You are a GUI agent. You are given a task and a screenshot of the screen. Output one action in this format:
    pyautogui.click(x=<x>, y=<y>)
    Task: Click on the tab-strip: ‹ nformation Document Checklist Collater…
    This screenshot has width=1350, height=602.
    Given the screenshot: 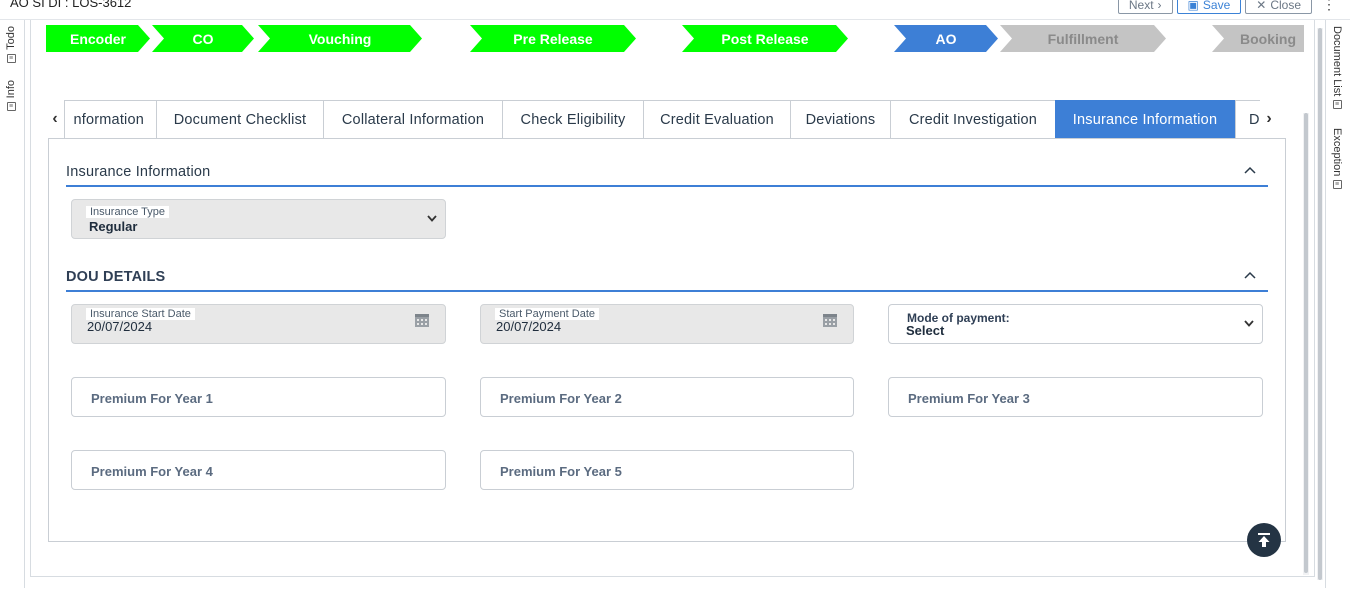 What is the action you would take?
    pyautogui.click(x=666, y=119)
    